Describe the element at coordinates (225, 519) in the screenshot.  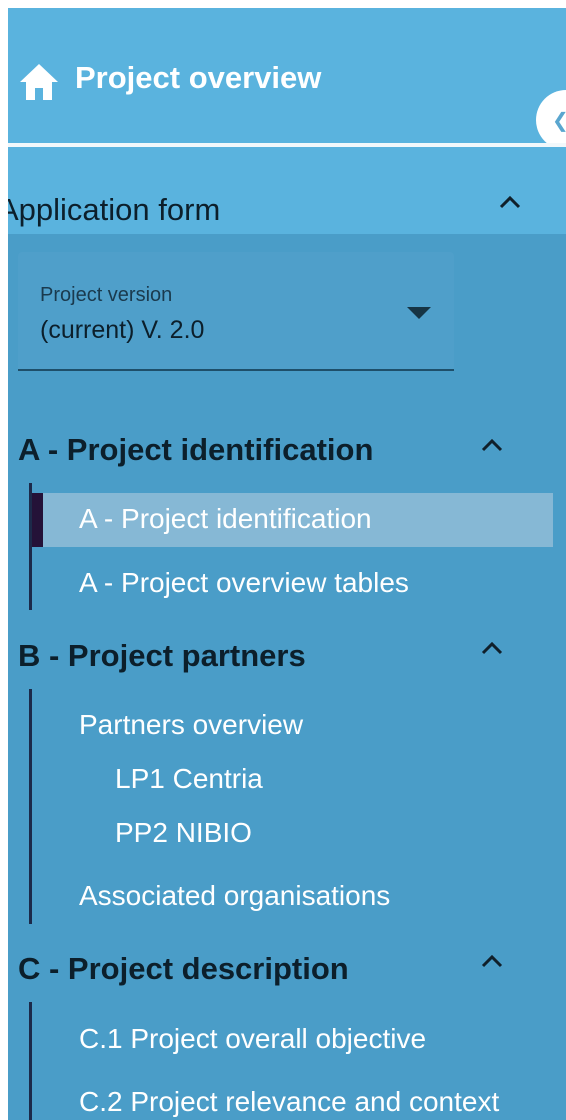
I see `nav-item-a-project-identification: A - Project identification` at that location.